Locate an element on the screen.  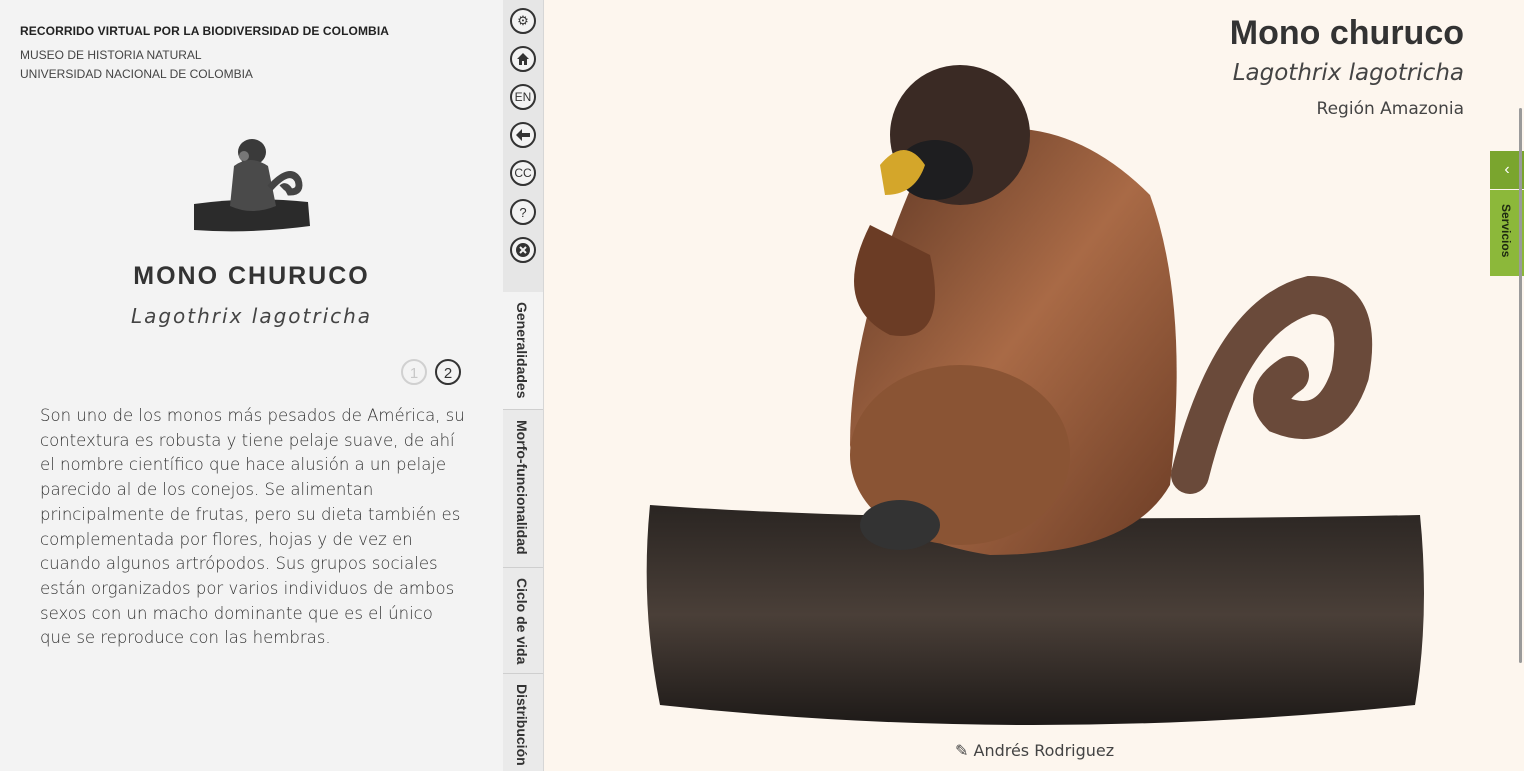
settings-button: ⚙ is located at coordinates (523, 21).